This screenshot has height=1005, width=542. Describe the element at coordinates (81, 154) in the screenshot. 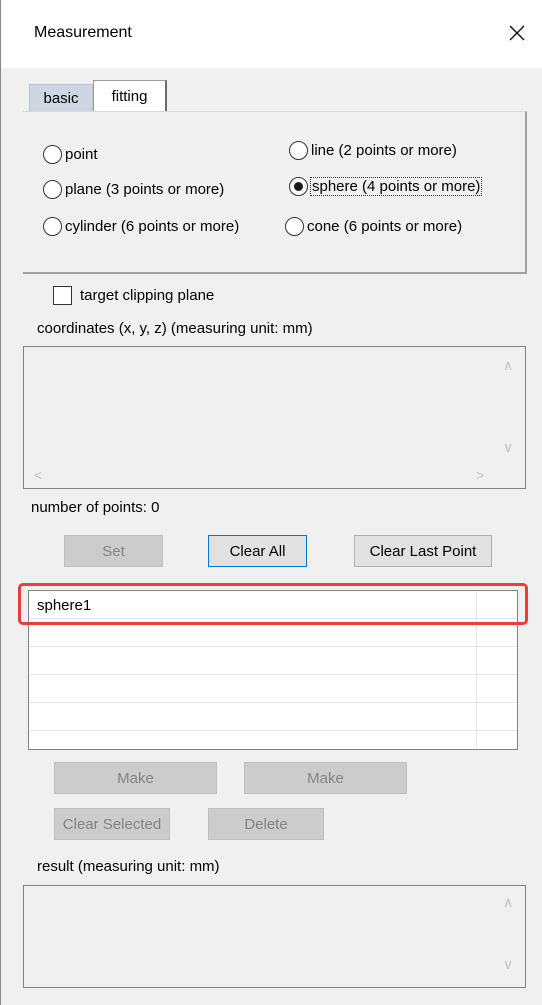

I see `radio-label: point` at that location.